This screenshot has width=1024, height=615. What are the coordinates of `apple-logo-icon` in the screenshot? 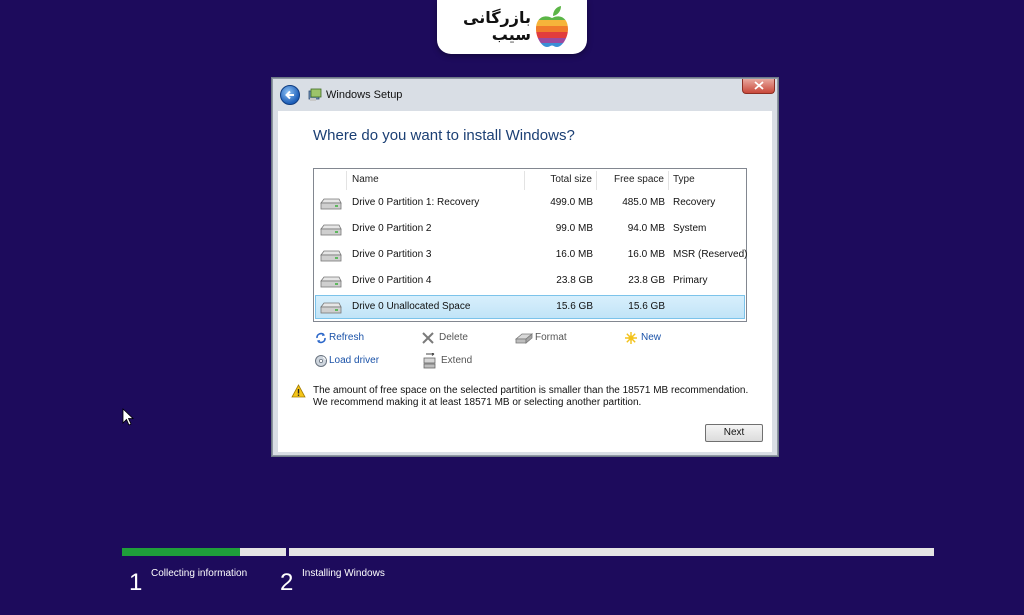 It's located at (552, 26).